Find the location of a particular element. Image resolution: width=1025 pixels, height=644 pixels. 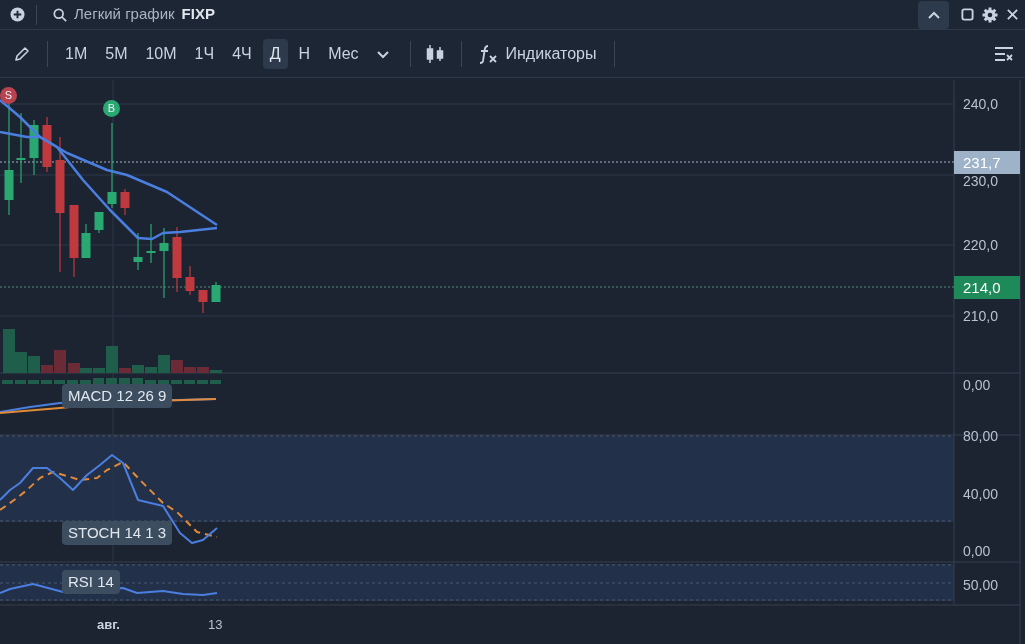

indicator-label: STOCH 14 1 3 is located at coordinates (117, 533).